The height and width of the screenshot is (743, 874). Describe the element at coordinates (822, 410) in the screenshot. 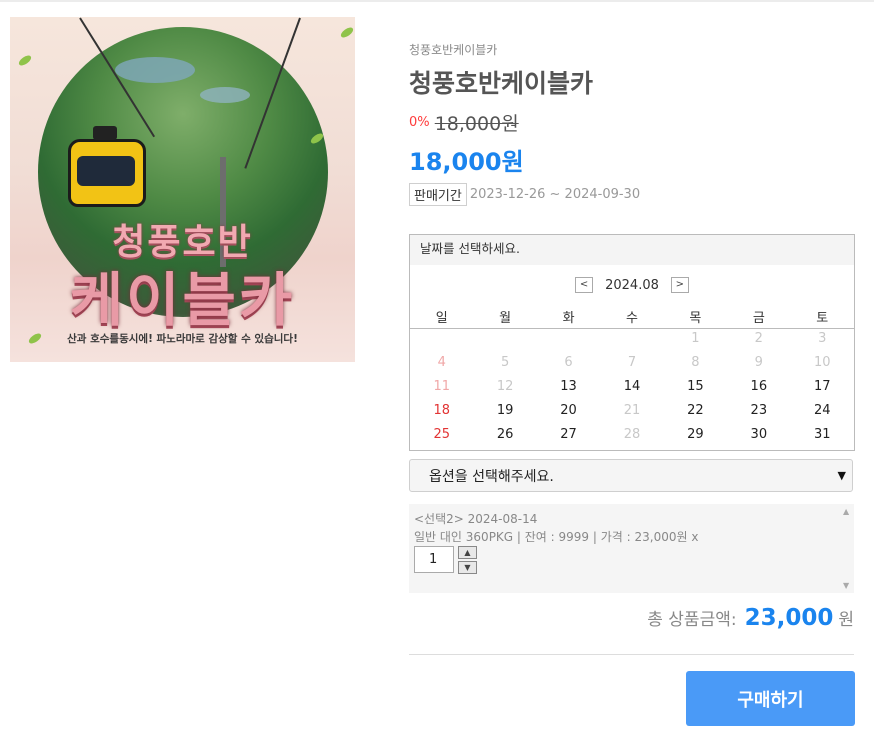

I see `calendar-day: 24` at that location.